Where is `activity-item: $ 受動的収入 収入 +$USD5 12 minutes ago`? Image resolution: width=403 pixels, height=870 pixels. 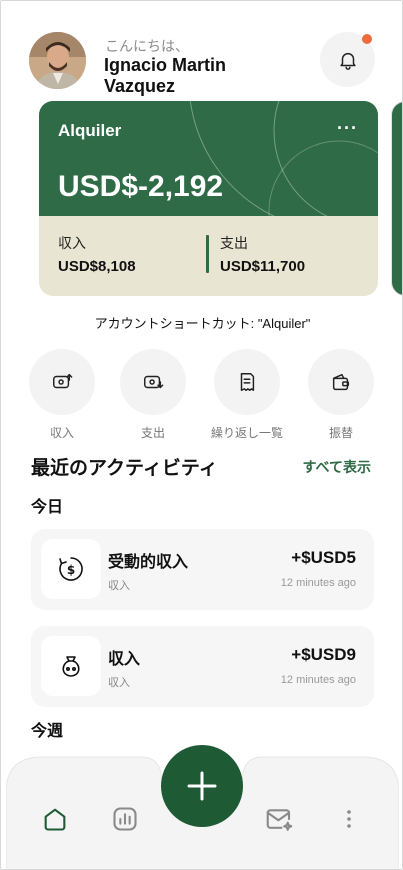
activity-item: $ 受動的収入 収入 +$USD5 12 minutes ago is located at coordinates (202, 569).